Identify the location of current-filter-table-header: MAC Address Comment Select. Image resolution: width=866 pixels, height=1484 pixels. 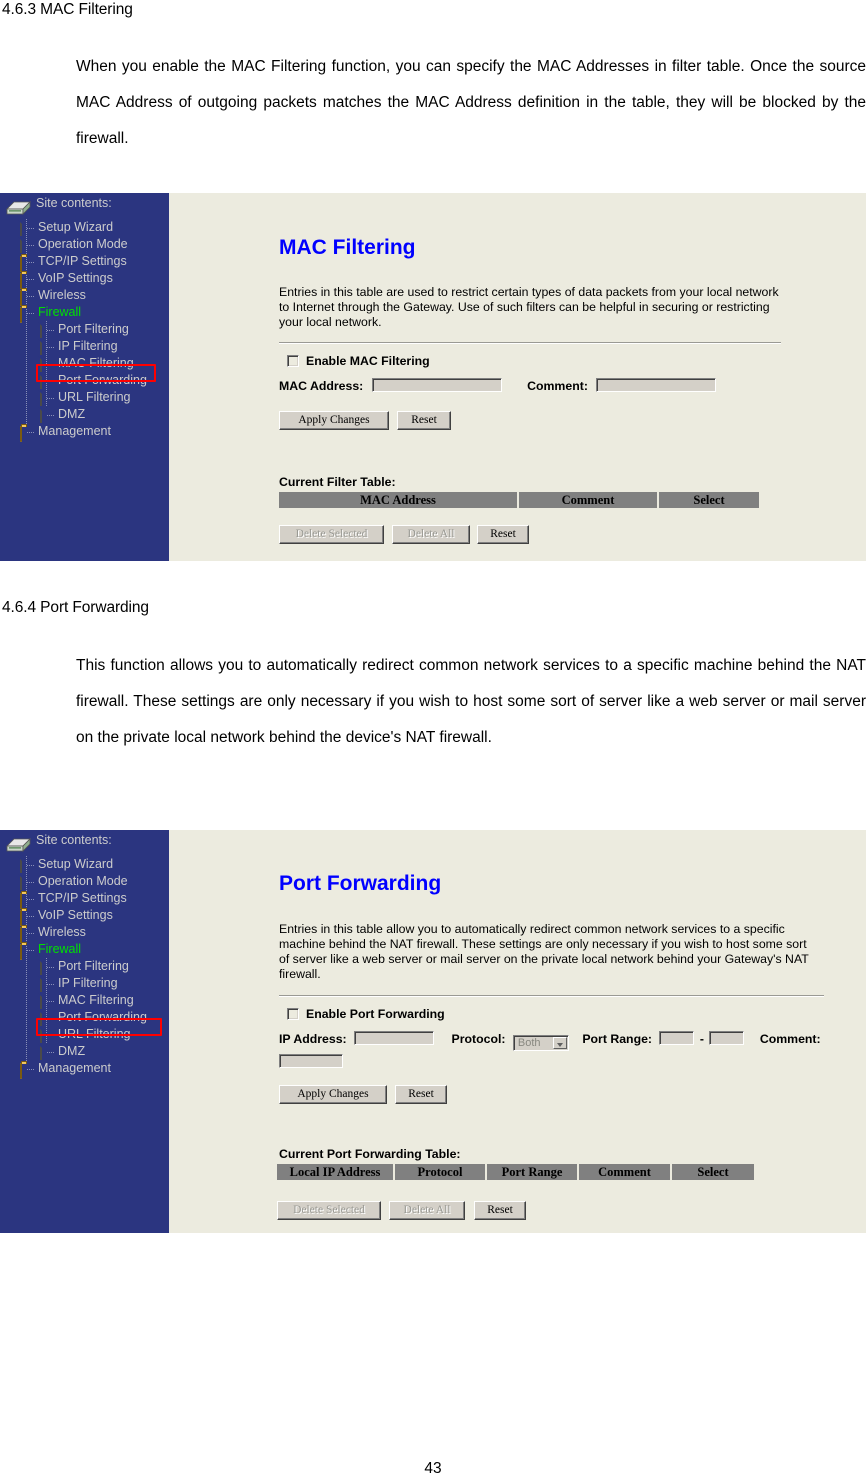
(520, 500).